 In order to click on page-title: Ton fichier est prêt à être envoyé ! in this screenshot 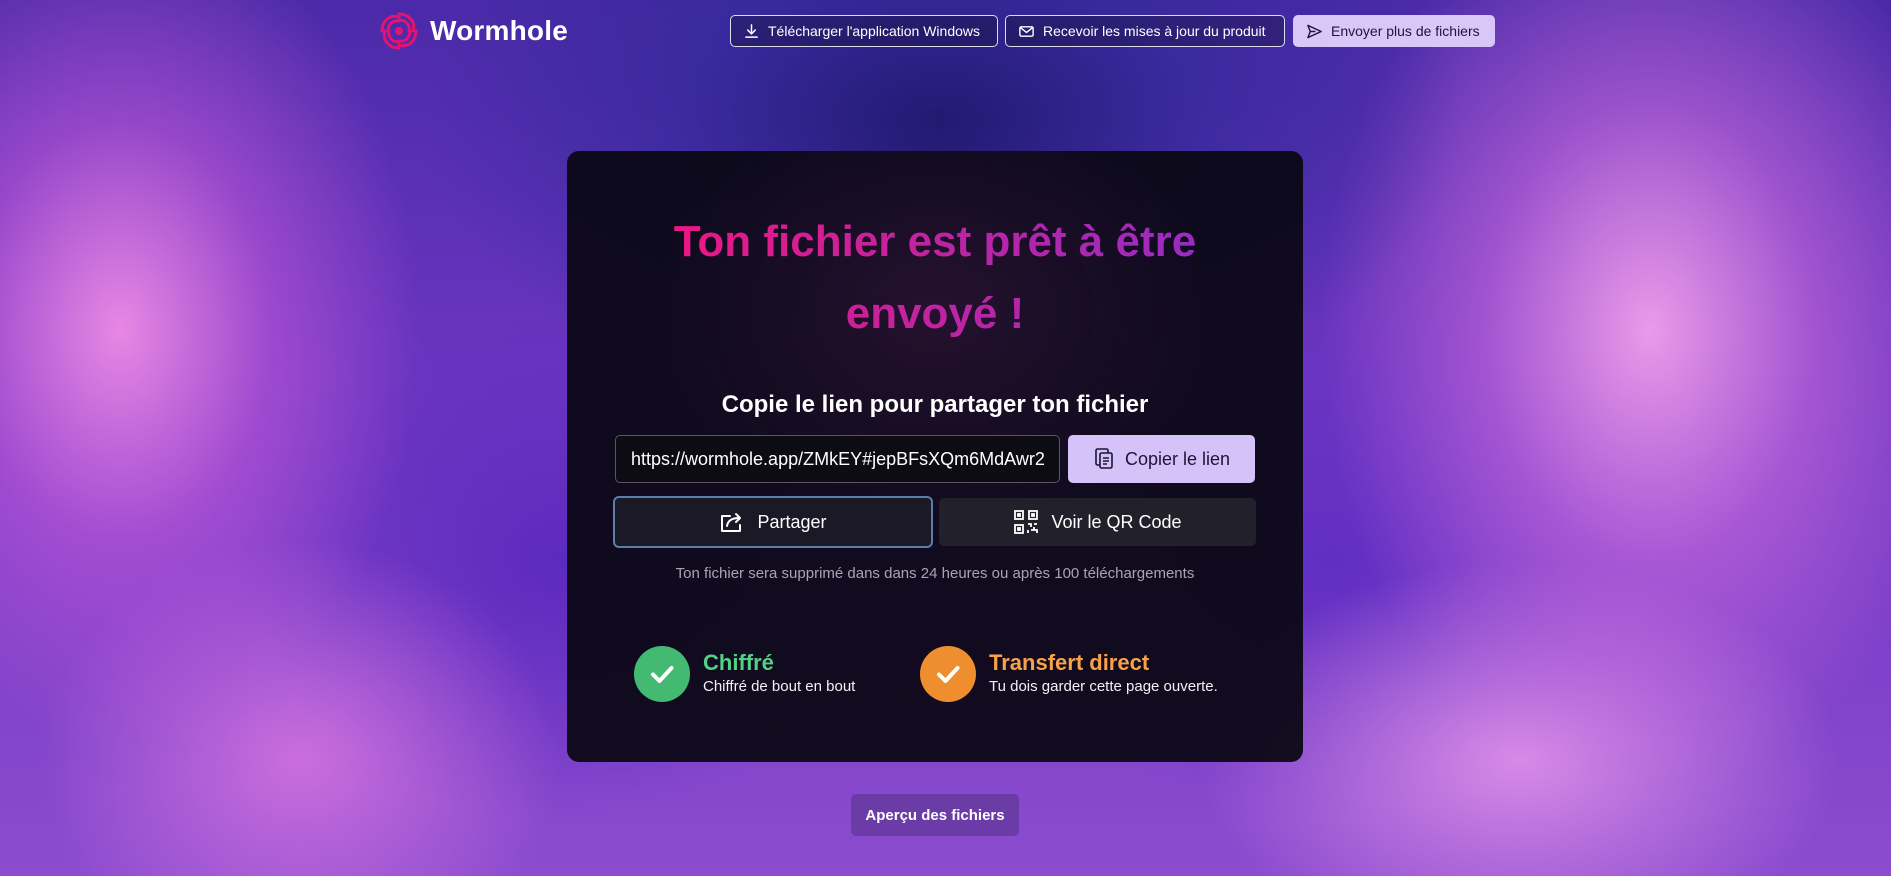, I will do `click(935, 278)`.